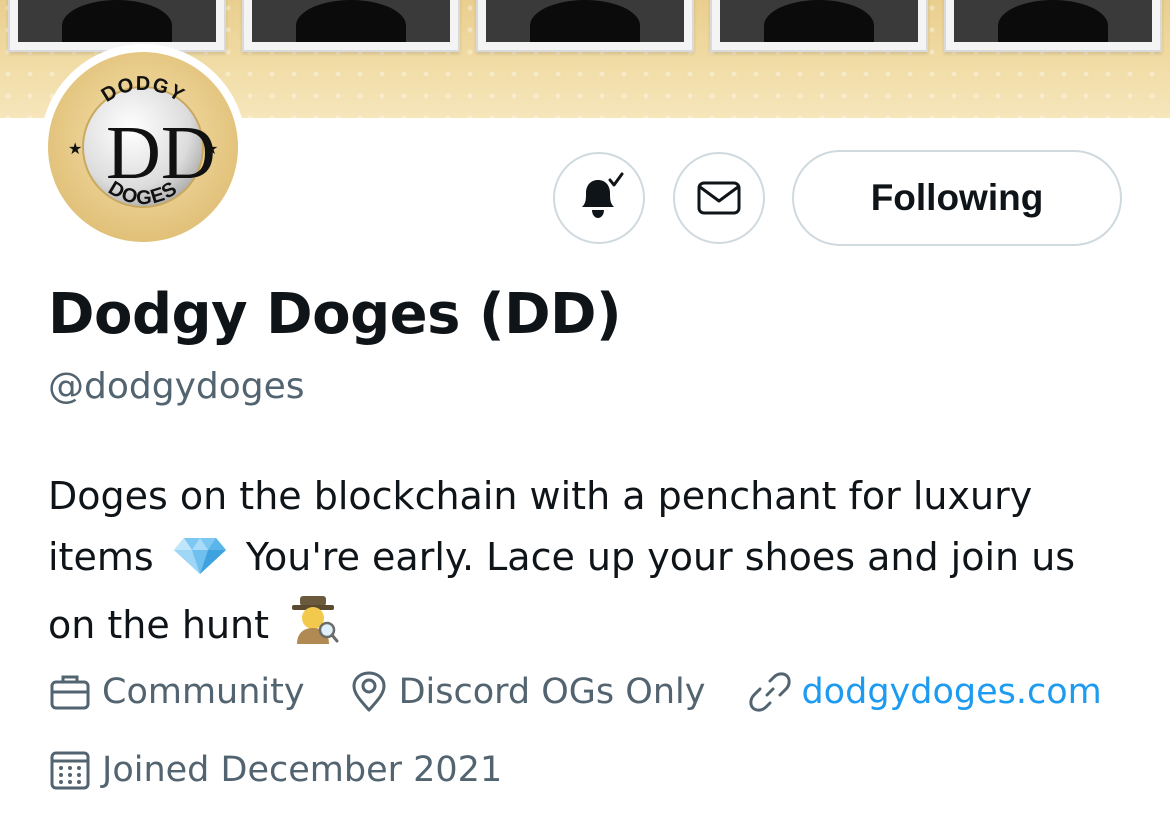 This screenshot has width=1170, height=815. What do you see at coordinates (302, 770) in the screenshot?
I see `joined-text: Joined December 2021` at bounding box center [302, 770].